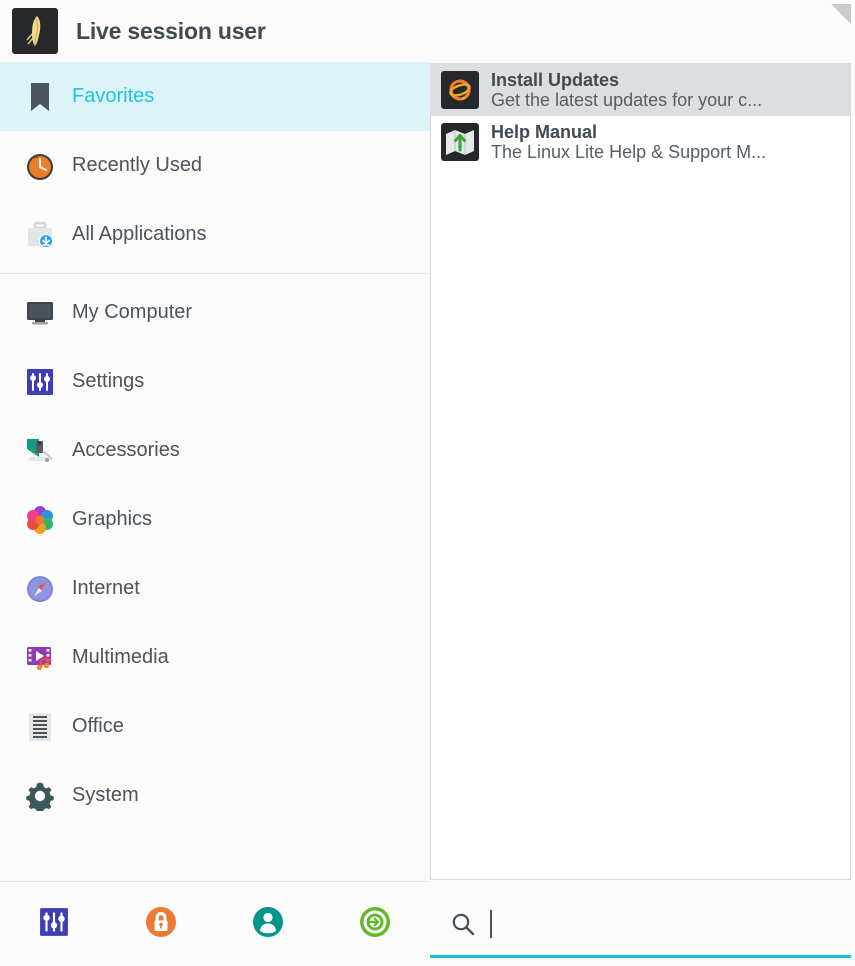  What do you see at coordinates (215, 726) in the screenshot?
I see `sidebar-item-office: Office` at bounding box center [215, 726].